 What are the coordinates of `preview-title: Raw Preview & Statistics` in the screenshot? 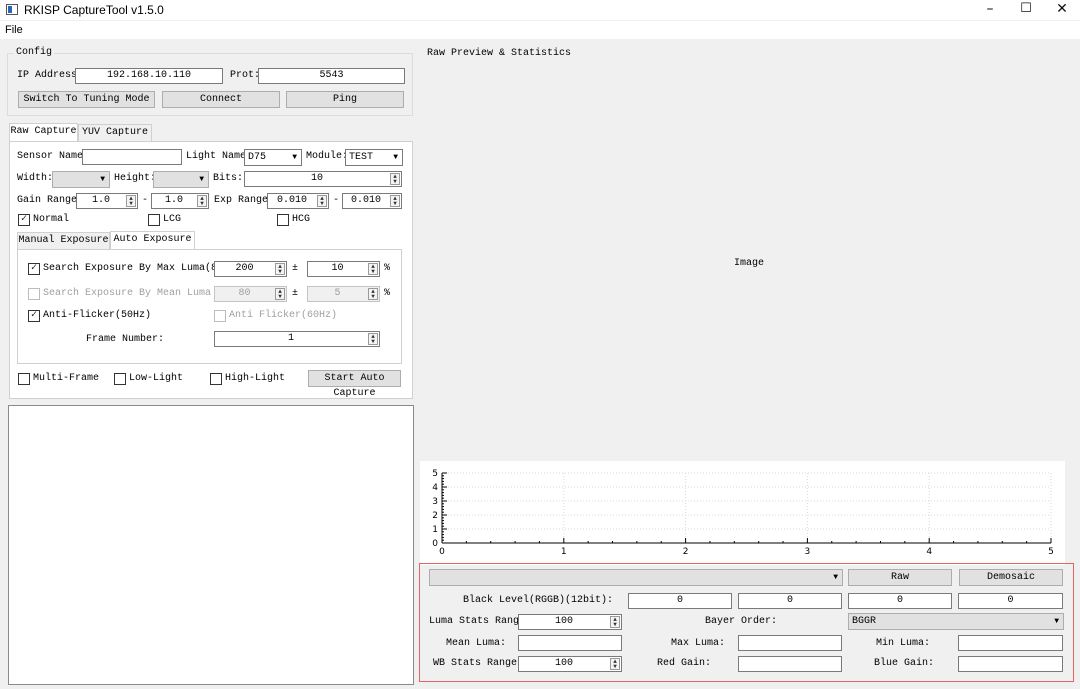 It's located at (499, 53).